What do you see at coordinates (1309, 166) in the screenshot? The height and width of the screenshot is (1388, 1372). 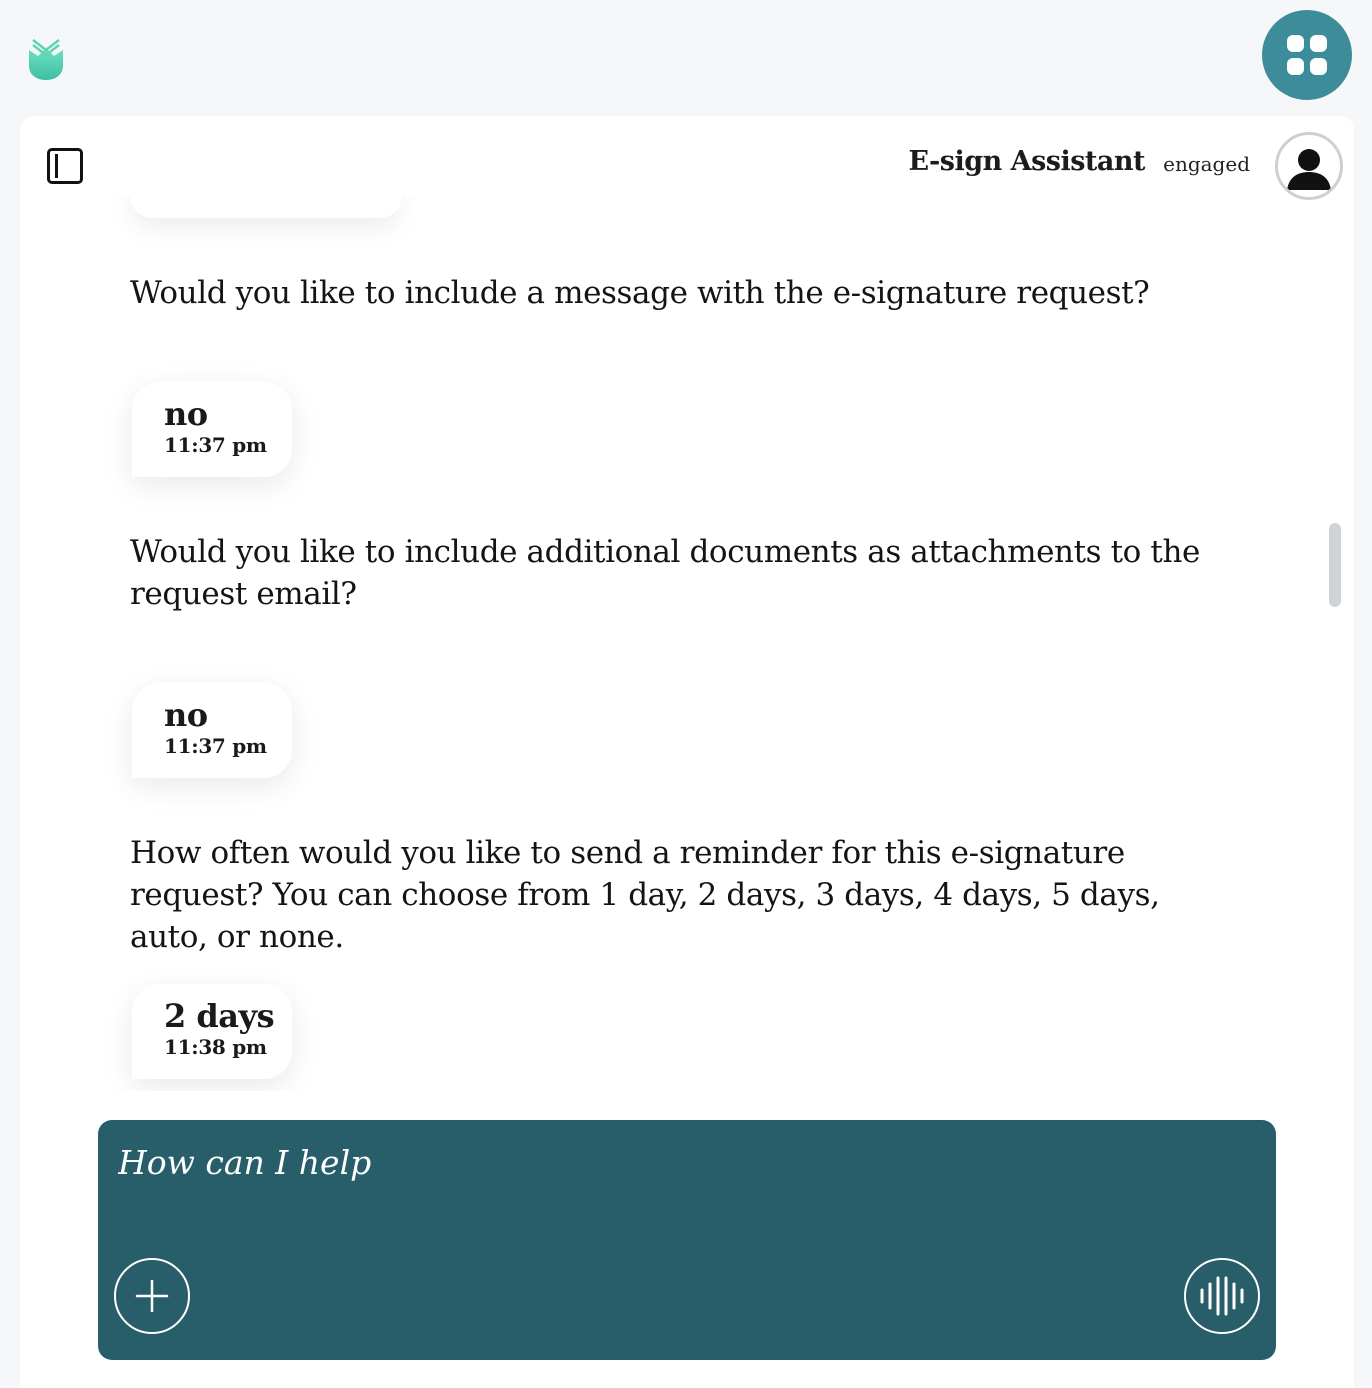 I see `user-avatar-icon` at bounding box center [1309, 166].